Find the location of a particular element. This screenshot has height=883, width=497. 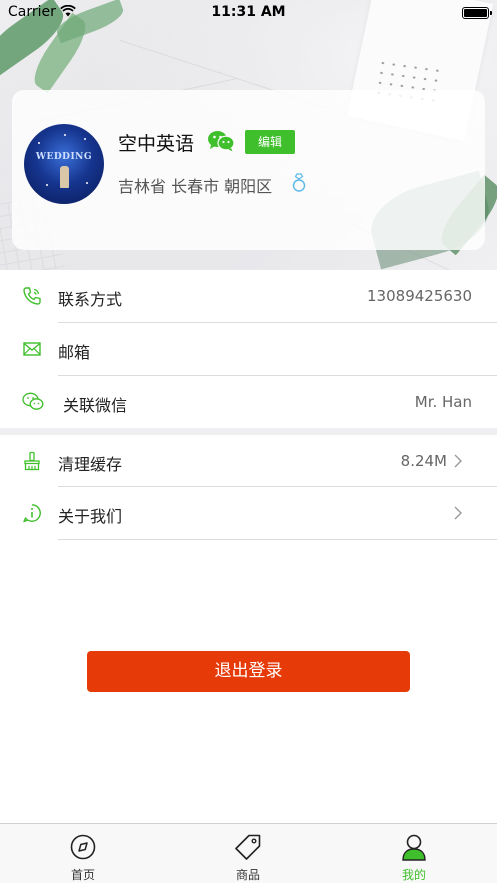

list-item-email: 邮箱 is located at coordinates (248, 349).